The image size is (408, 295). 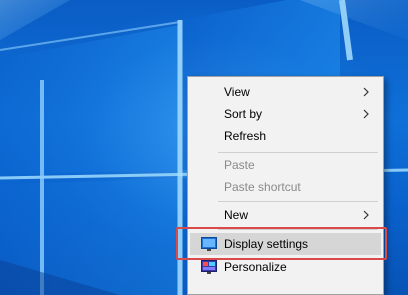 What do you see at coordinates (245, 136) in the screenshot?
I see `menu-item-refresh-label: Refresh` at bounding box center [245, 136].